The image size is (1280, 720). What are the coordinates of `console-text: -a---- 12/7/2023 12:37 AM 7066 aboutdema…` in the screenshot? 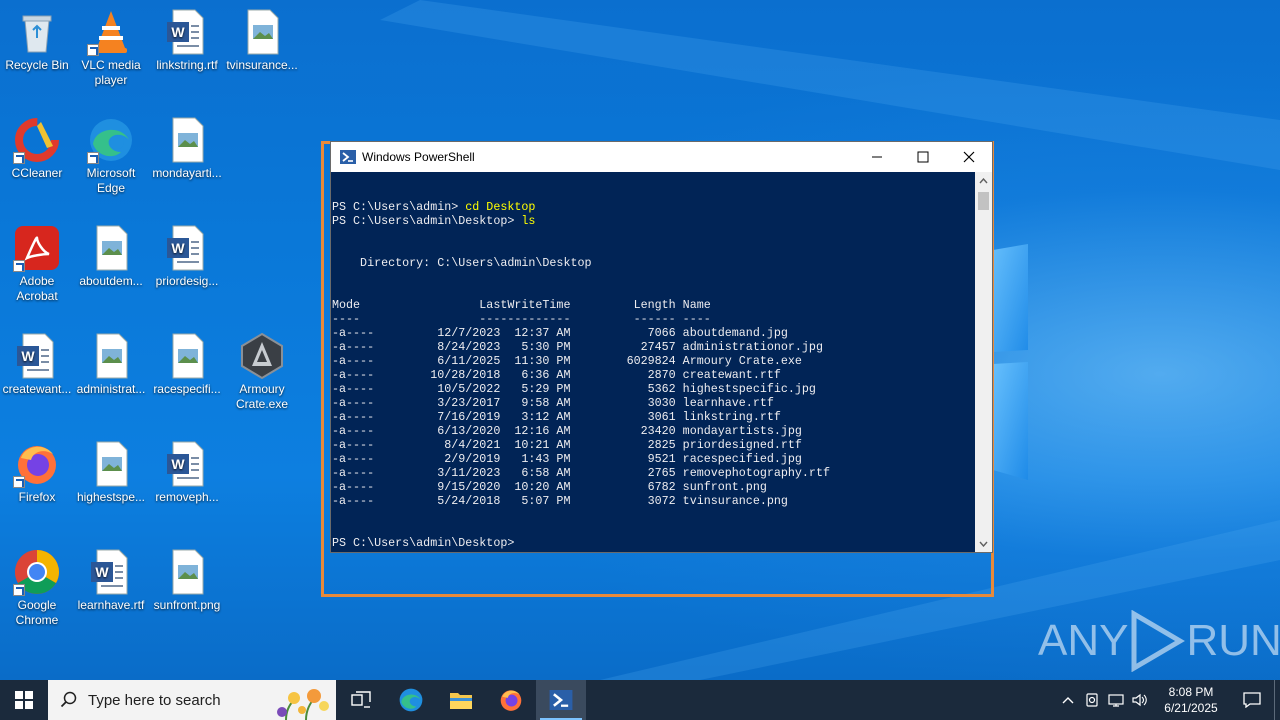 It's located at (560, 333).